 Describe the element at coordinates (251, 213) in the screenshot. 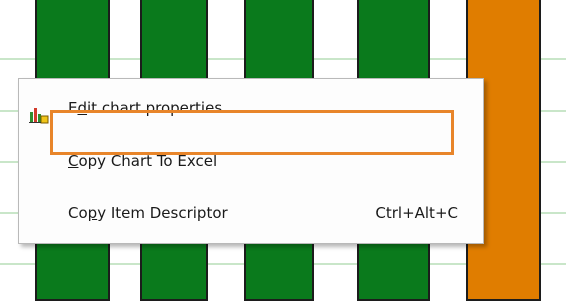

I see `menu-item-copy-item-descriptor: Copy Item Descriptor Ctrl+Alt+C` at that location.